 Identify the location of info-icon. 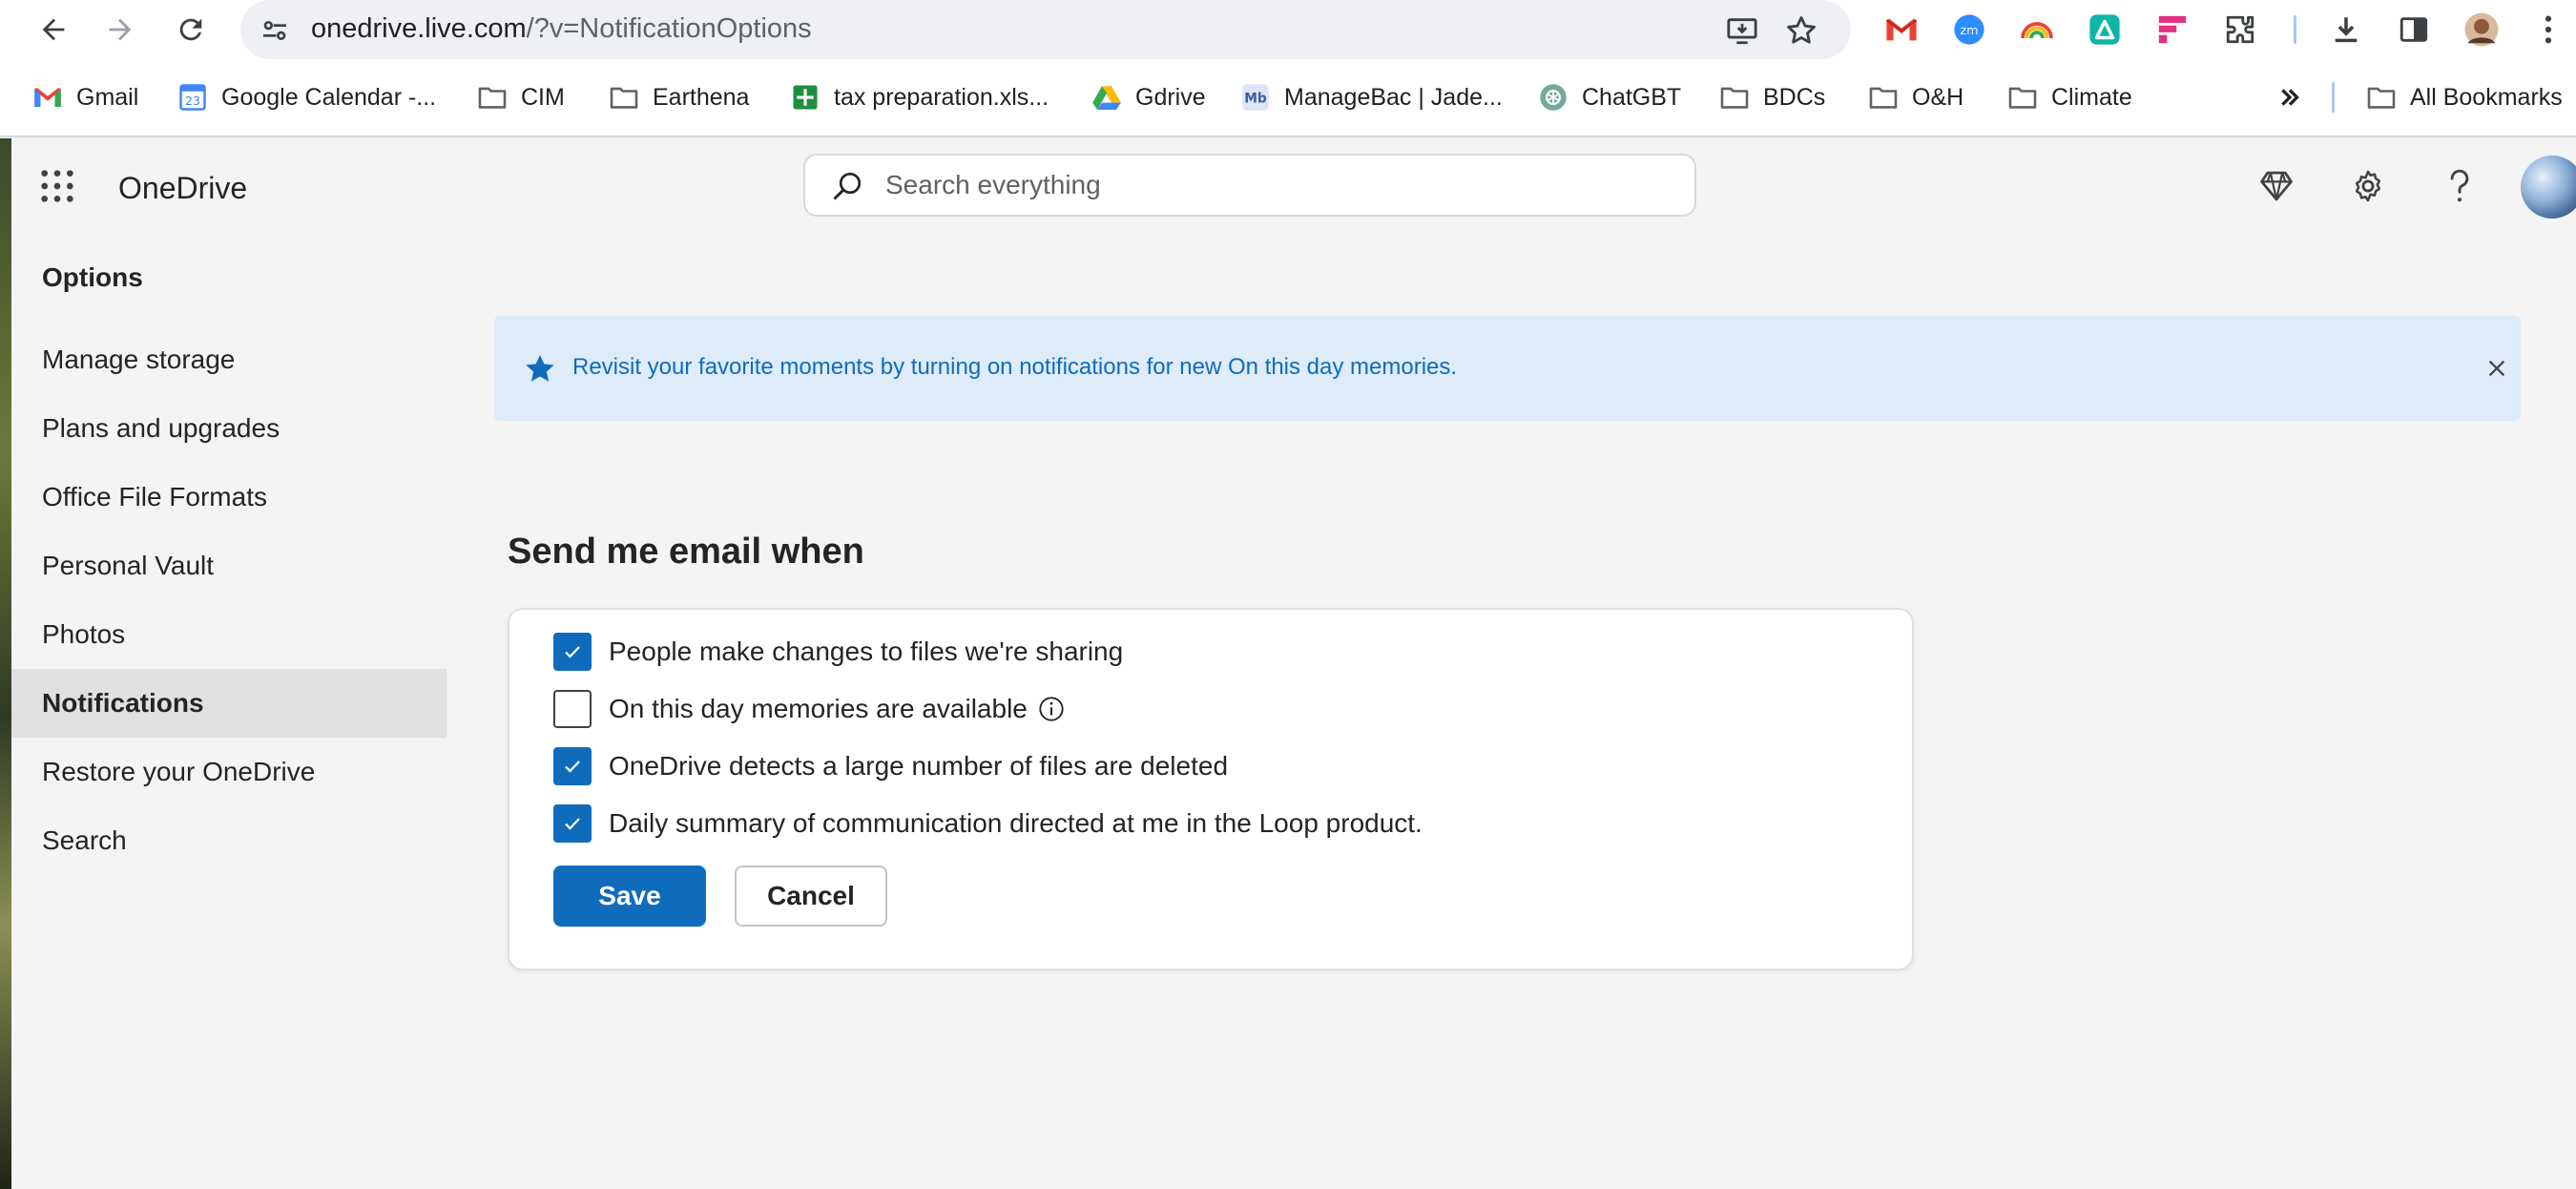
(1051, 709).